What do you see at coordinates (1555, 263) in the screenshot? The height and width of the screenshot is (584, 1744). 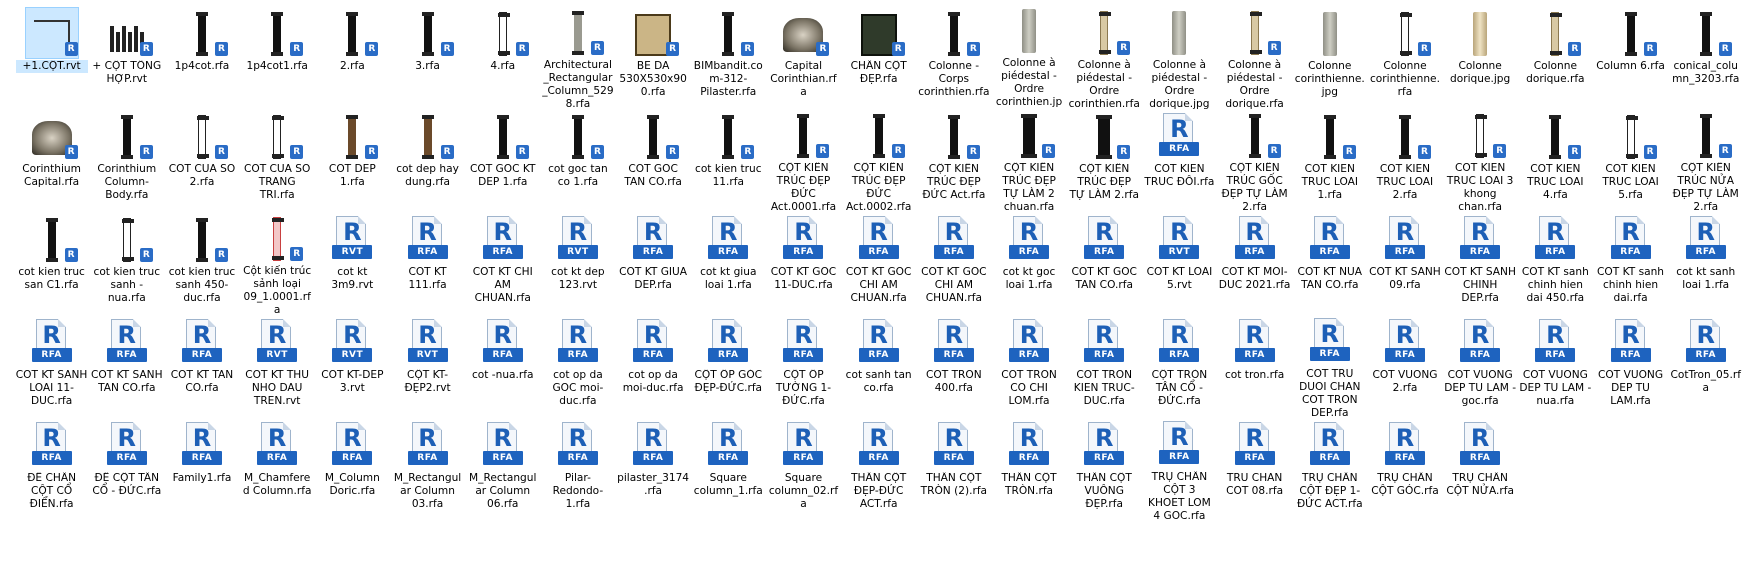 I see `file-item: R RFA COT KT sanh chinh hien dai 450.rfa` at bounding box center [1555, 263].